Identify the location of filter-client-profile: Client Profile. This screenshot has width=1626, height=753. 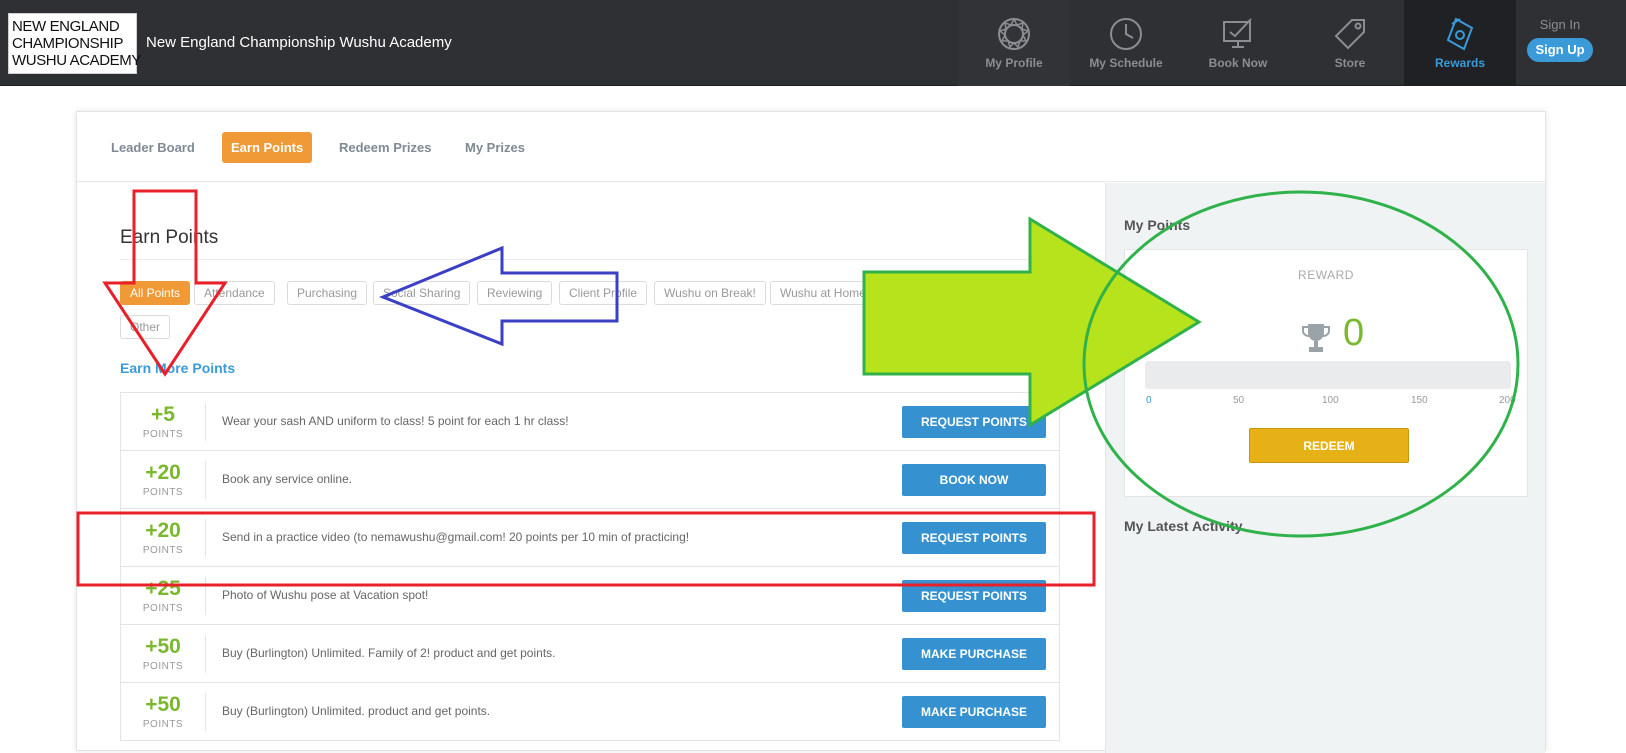
(603, 293).